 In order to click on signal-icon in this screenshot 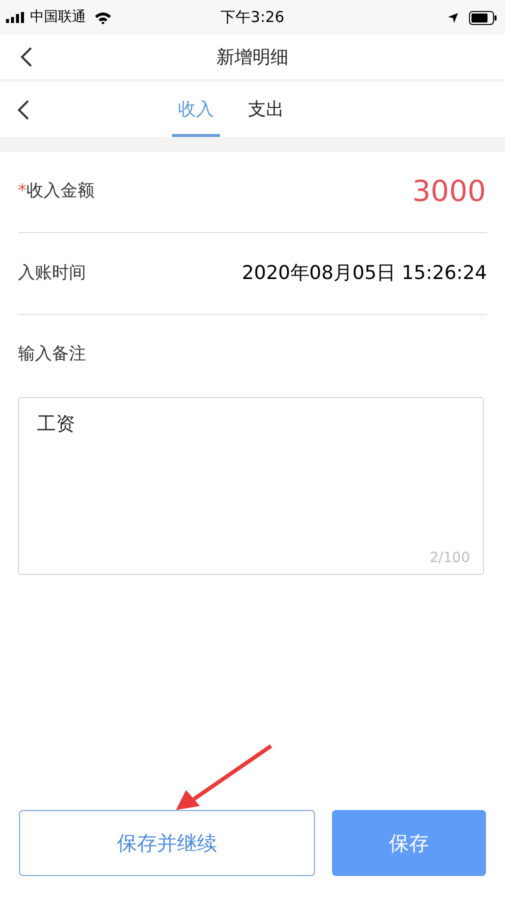, I will do `click(16, 17)`.